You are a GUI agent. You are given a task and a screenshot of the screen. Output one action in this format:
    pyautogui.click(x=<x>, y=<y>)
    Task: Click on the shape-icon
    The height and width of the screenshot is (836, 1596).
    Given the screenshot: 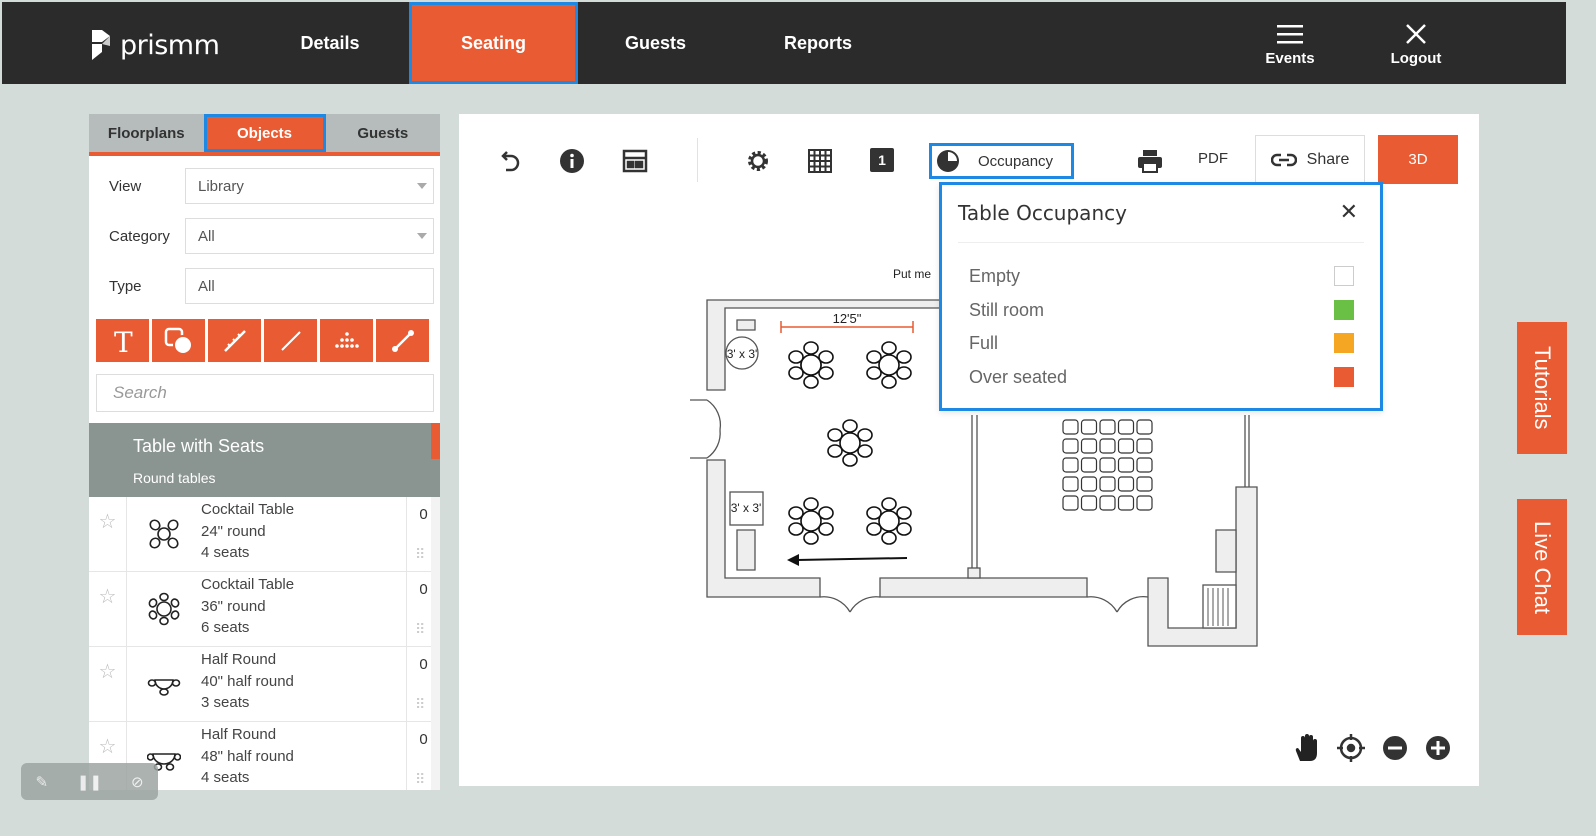 What is the action you would take?
    pyautogui.click(x=178, y=341)
    